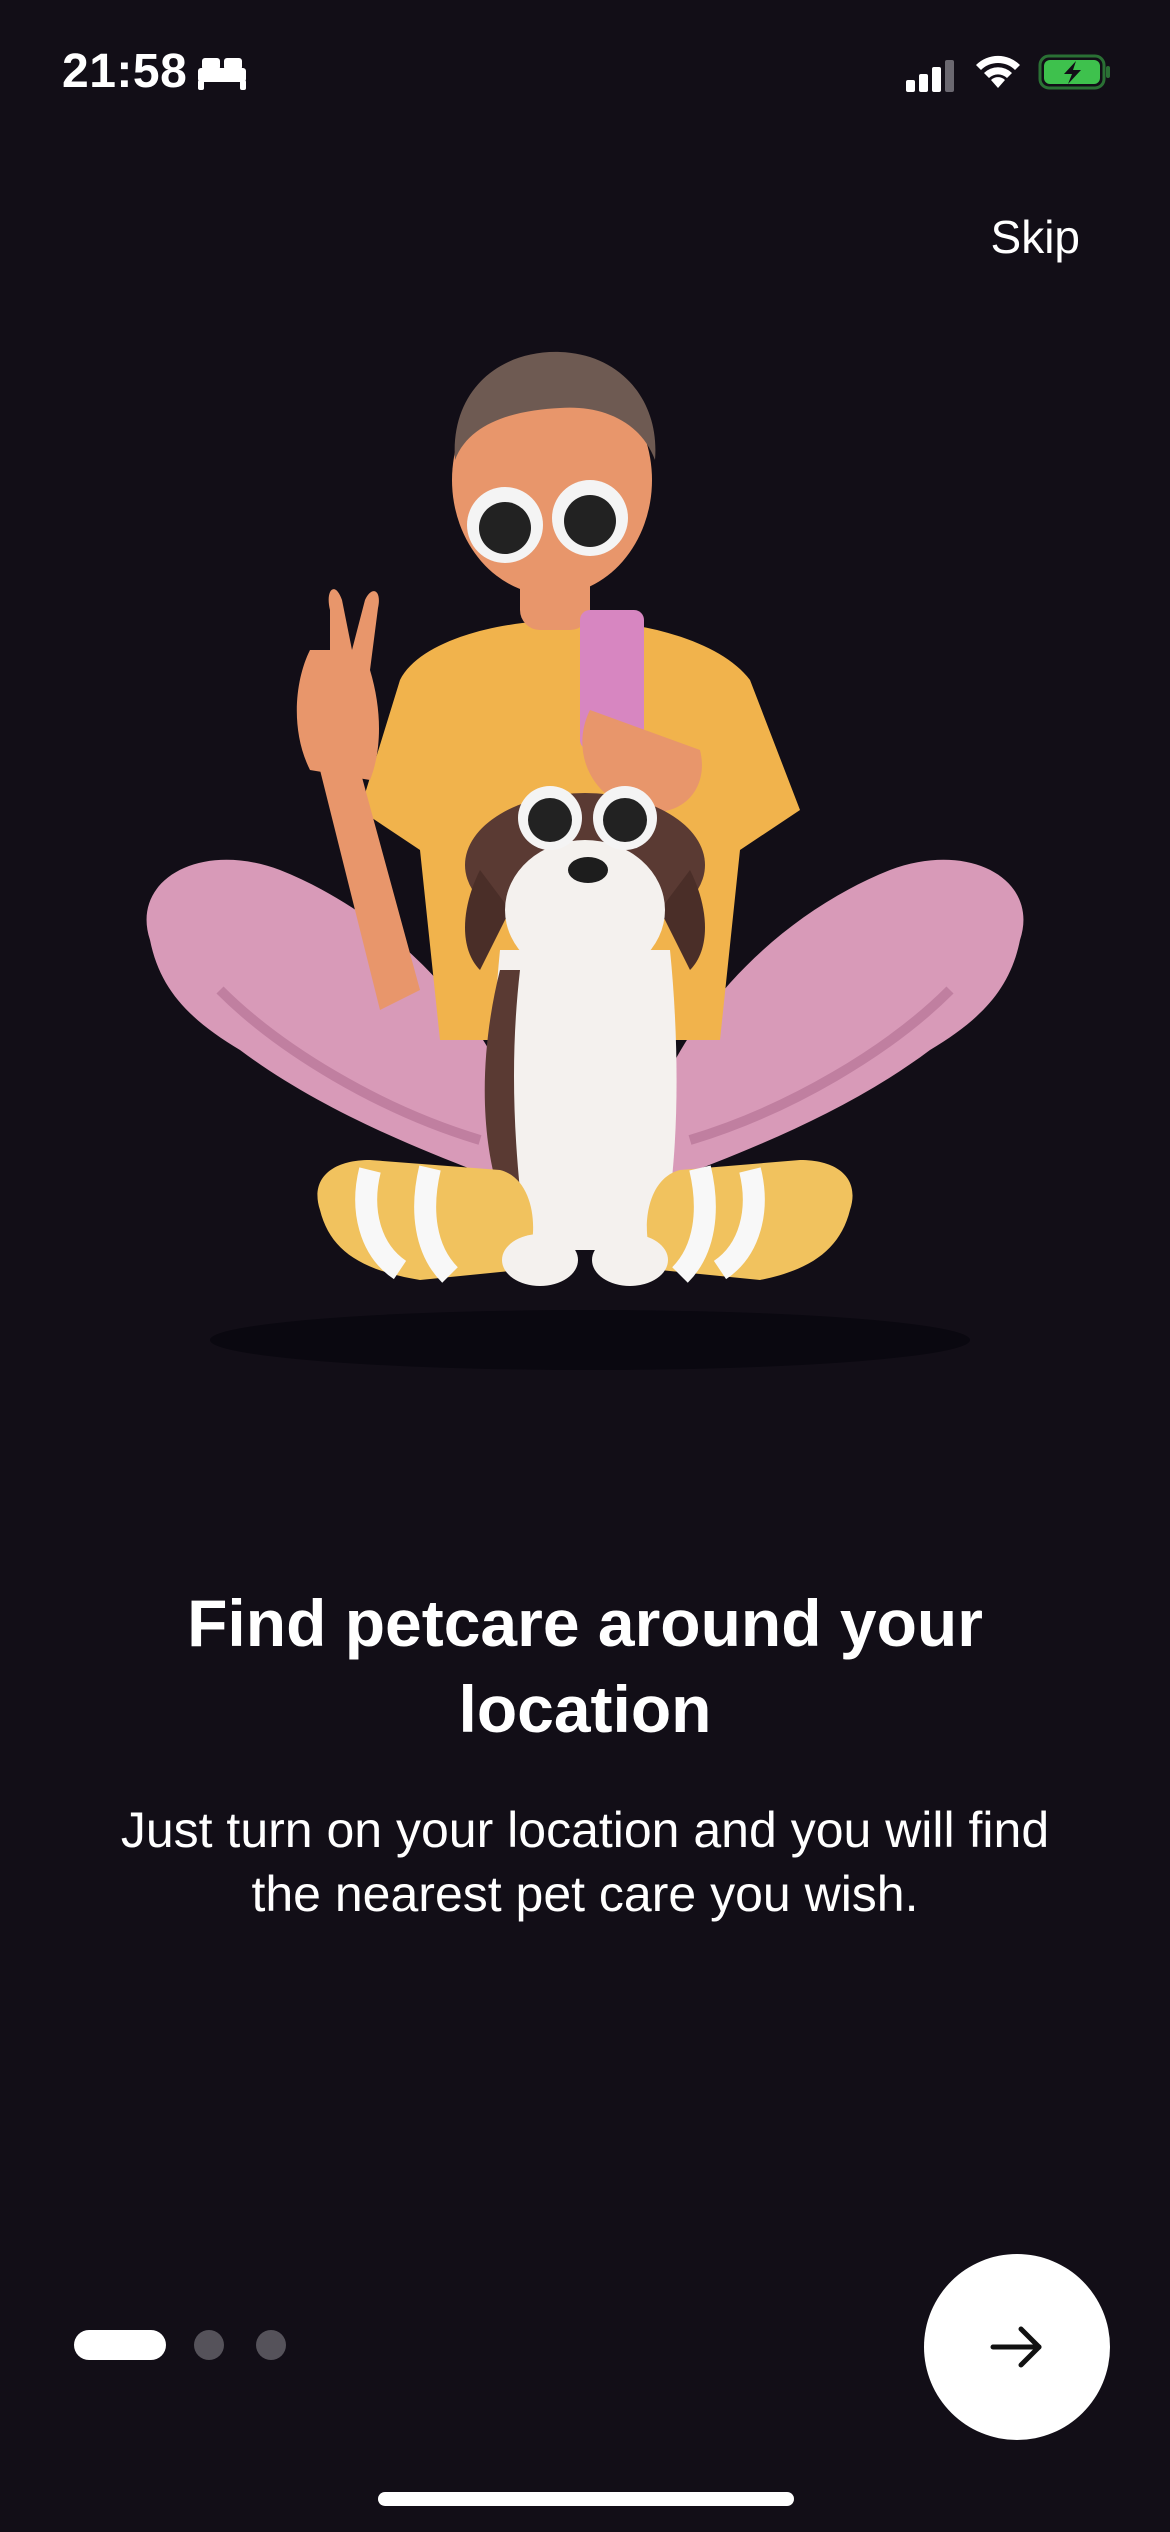 This screenshot has height=2532, width=1170. Describe the element at coordinates (930, 76) in the screenshot. I see `cellular-signal-icon` at that location.